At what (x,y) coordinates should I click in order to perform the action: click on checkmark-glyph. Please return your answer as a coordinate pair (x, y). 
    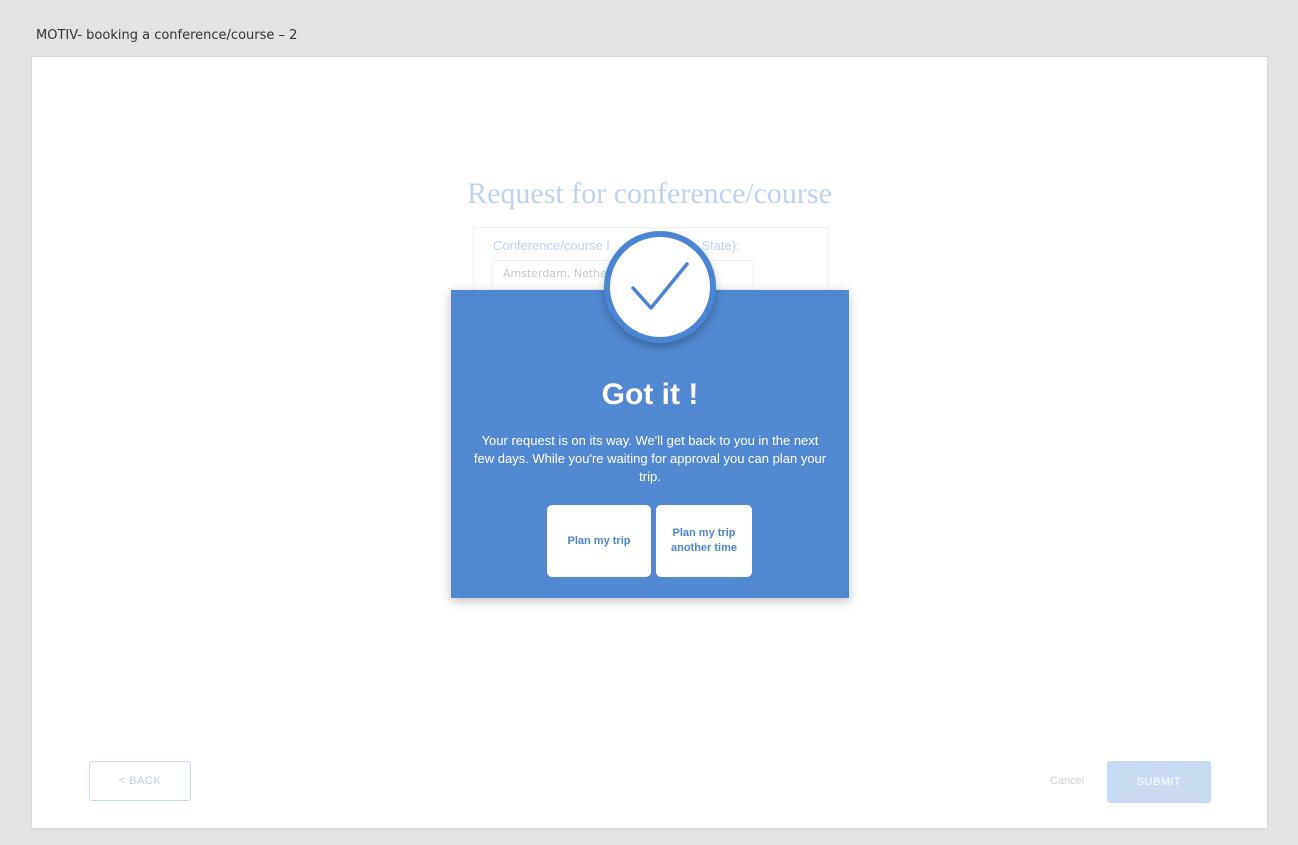
    Looking at the image, I should click on (660, 286).